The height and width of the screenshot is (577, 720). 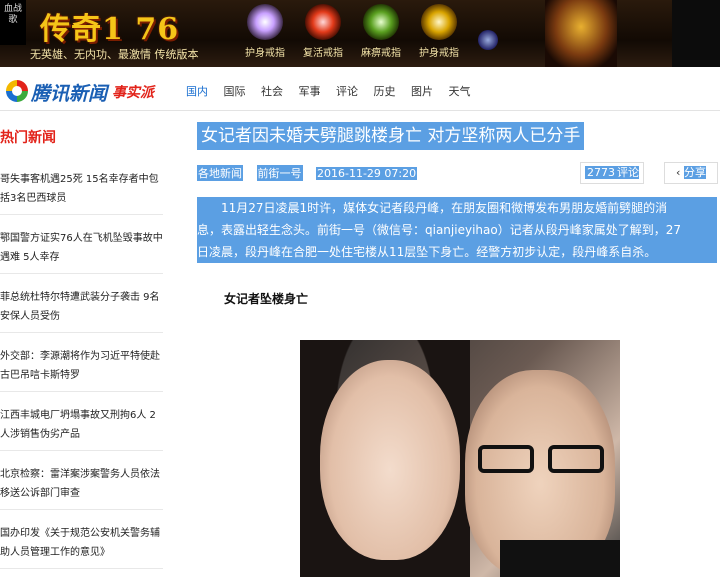 I want to click on nav-item-weather: 天气, so click(x=460, y=91).